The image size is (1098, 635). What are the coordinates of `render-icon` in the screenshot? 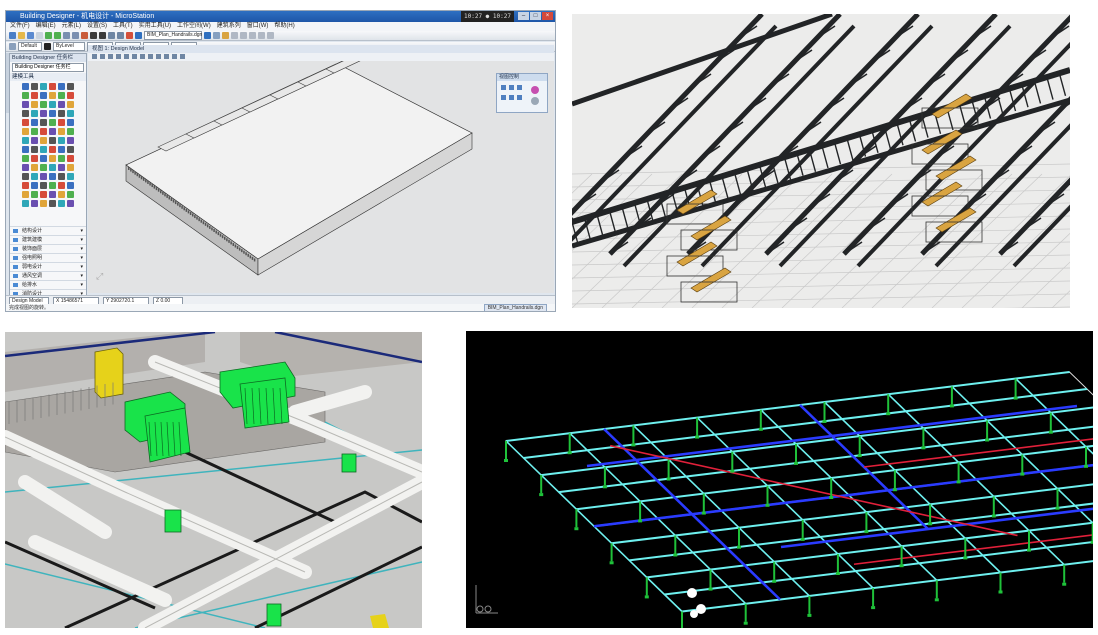 It's located at (129, 35).